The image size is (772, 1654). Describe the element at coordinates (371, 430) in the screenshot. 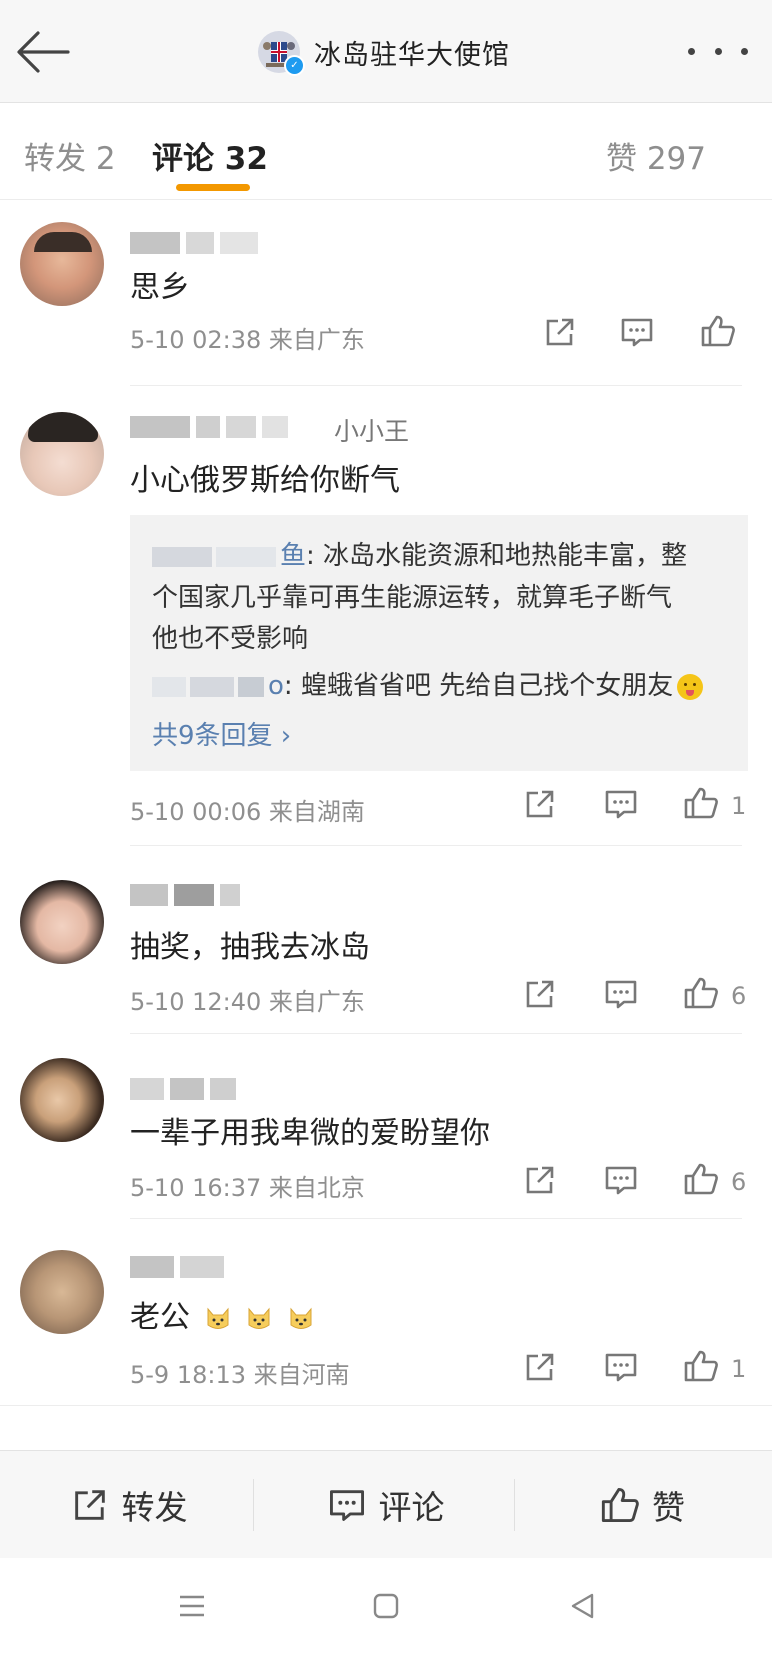

I see `username-suffix: 小小王` at that location.